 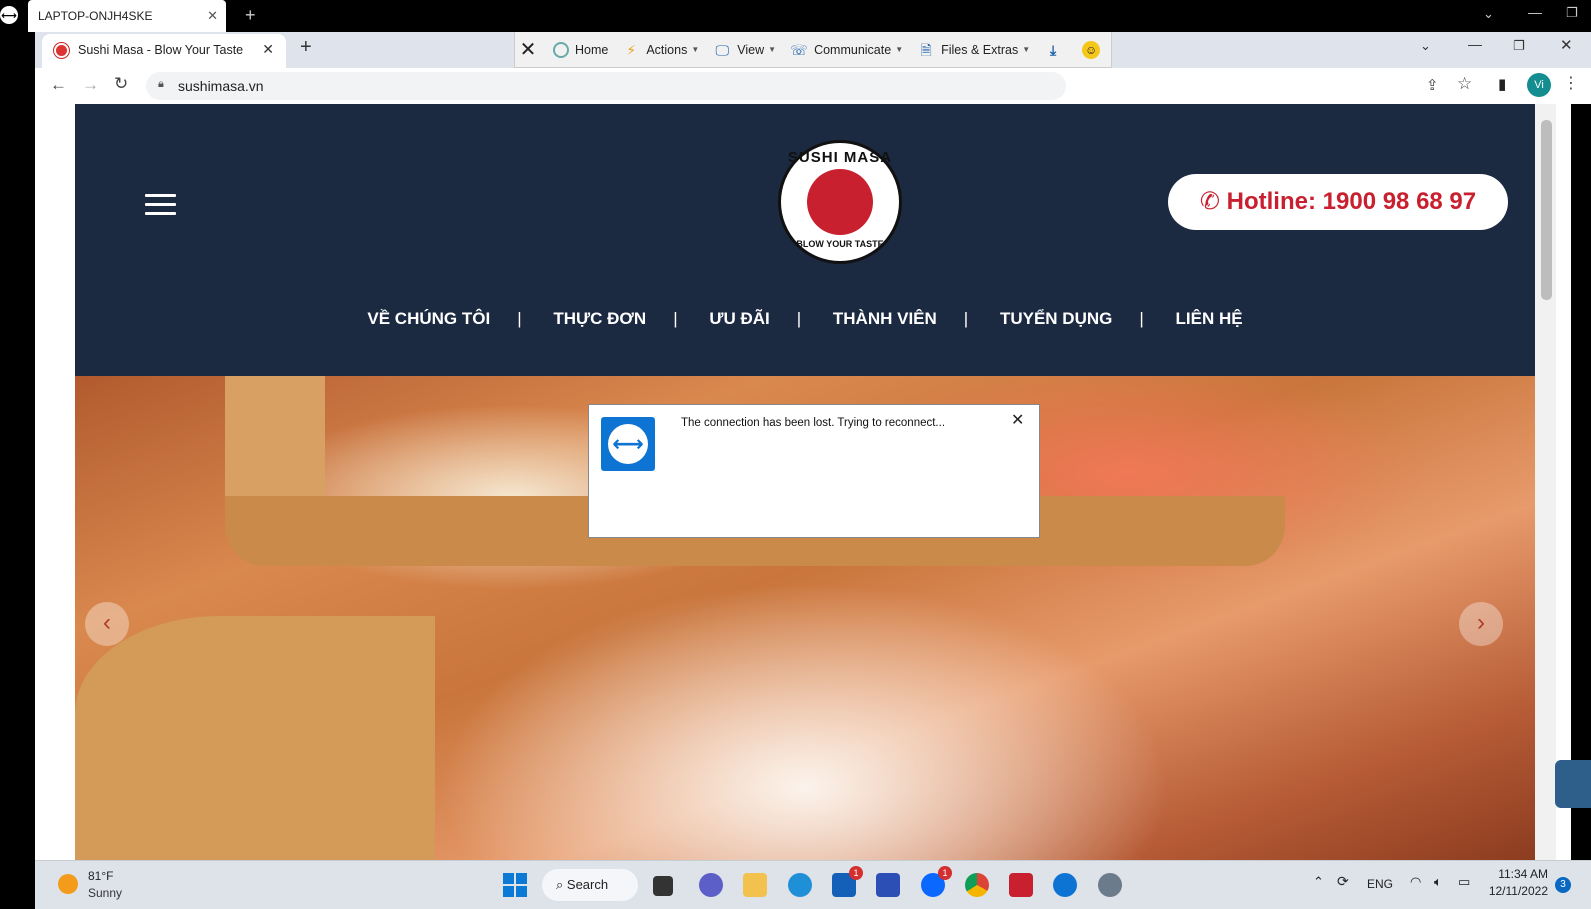 I want to click on chrome-tab-sushimasa: Sushi Masa - Blow Your Taste ✕, so click(x=164, y=51).